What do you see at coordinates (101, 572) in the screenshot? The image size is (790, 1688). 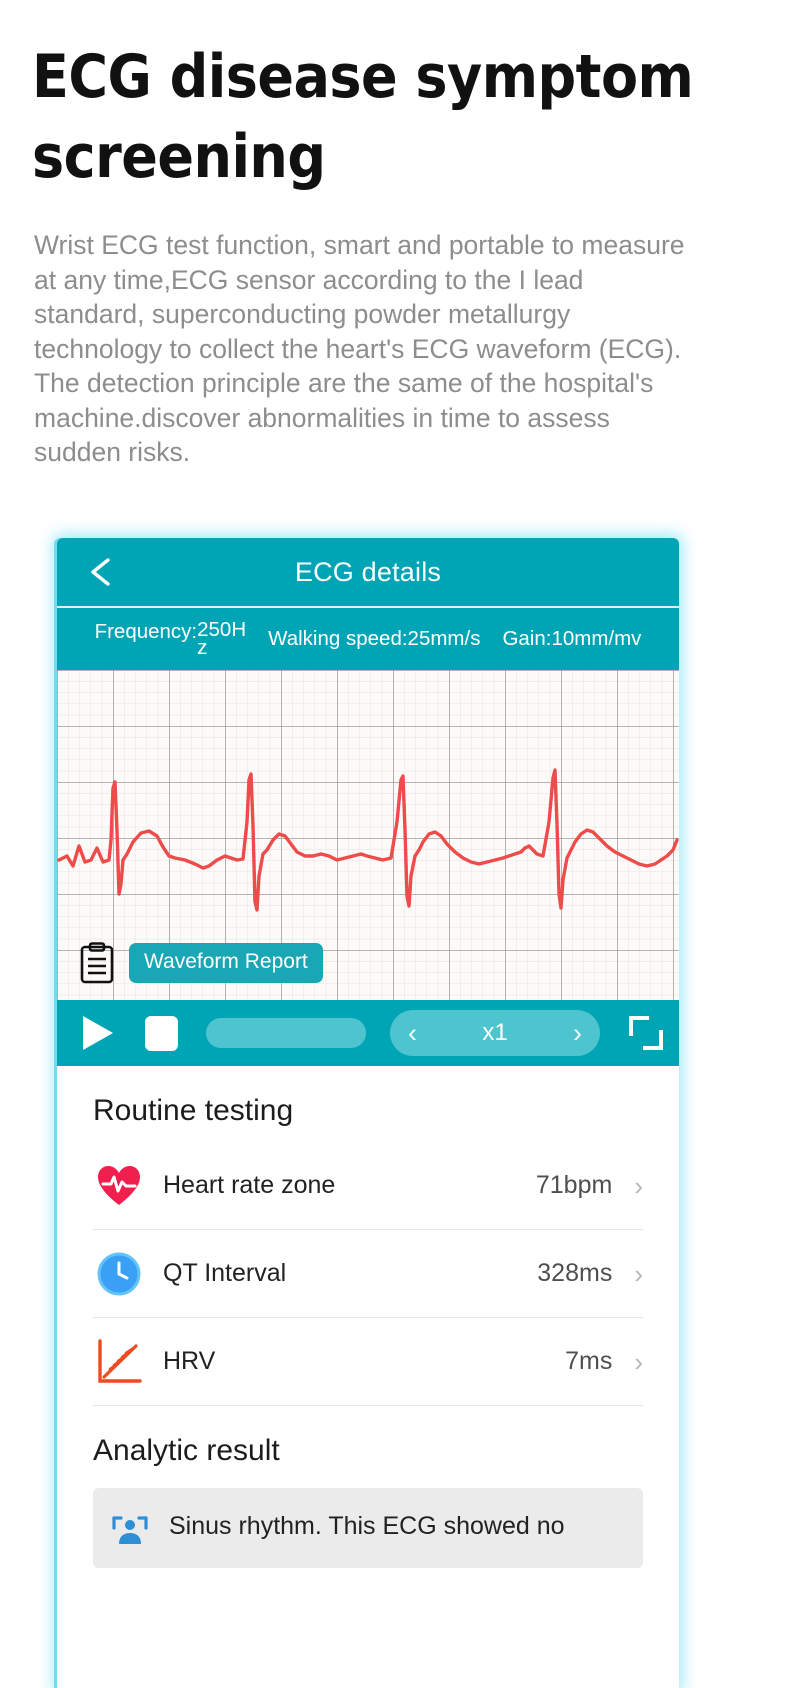 I see `back-icon` at bounding box center [101, 572].